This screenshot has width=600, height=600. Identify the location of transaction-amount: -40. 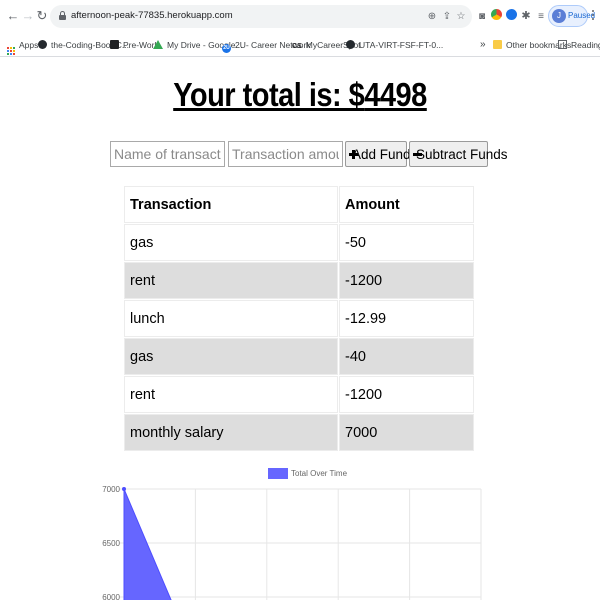
(406, 356).